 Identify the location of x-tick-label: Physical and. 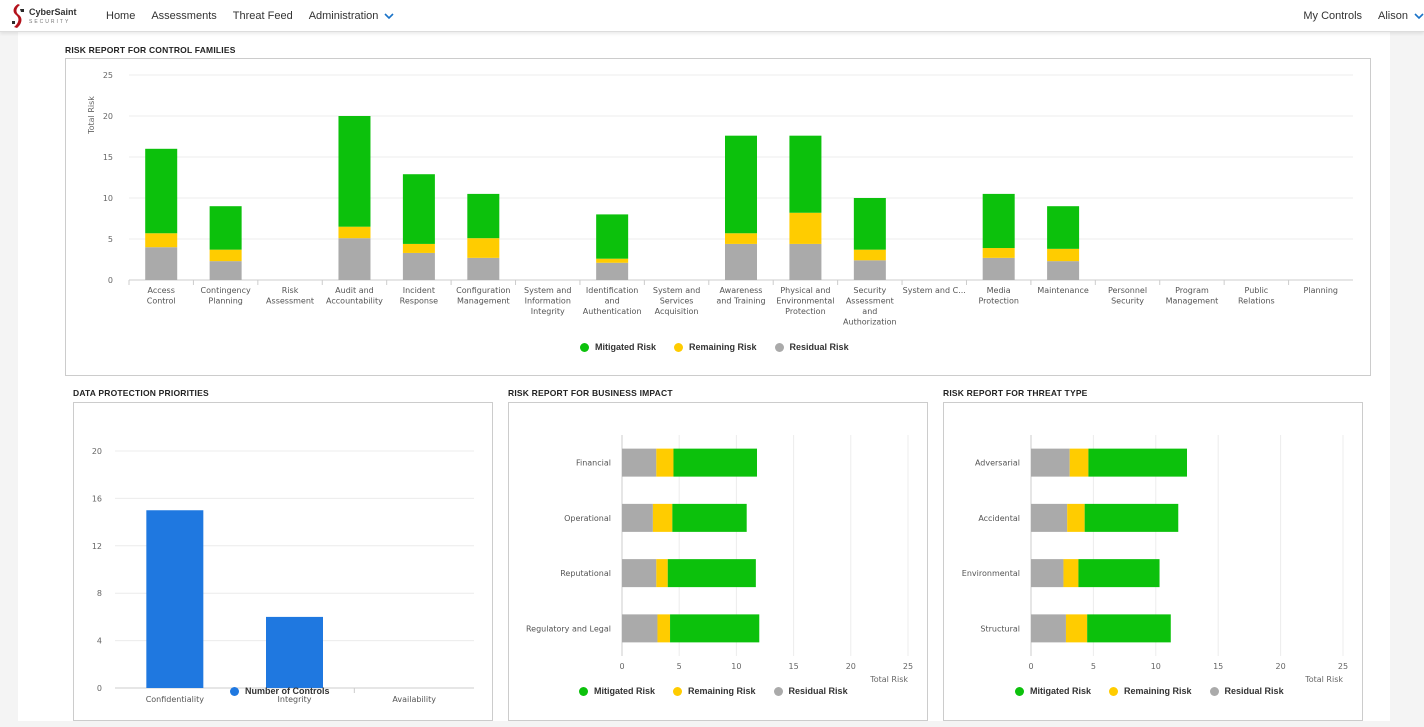
(805, 290).